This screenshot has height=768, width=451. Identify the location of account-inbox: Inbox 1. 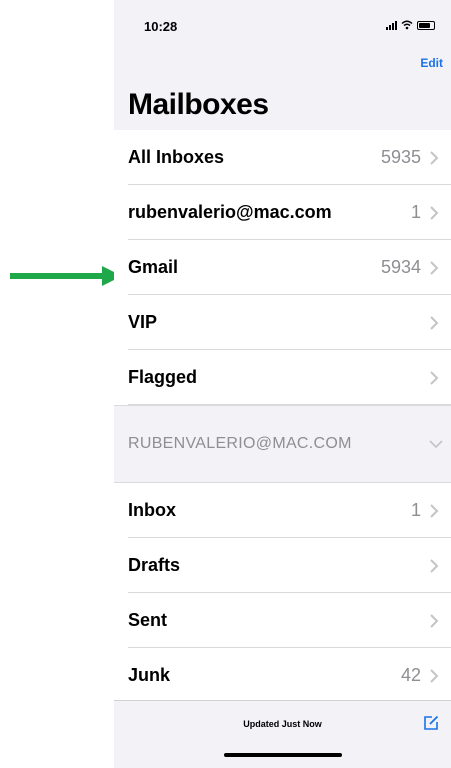
(282, 510).